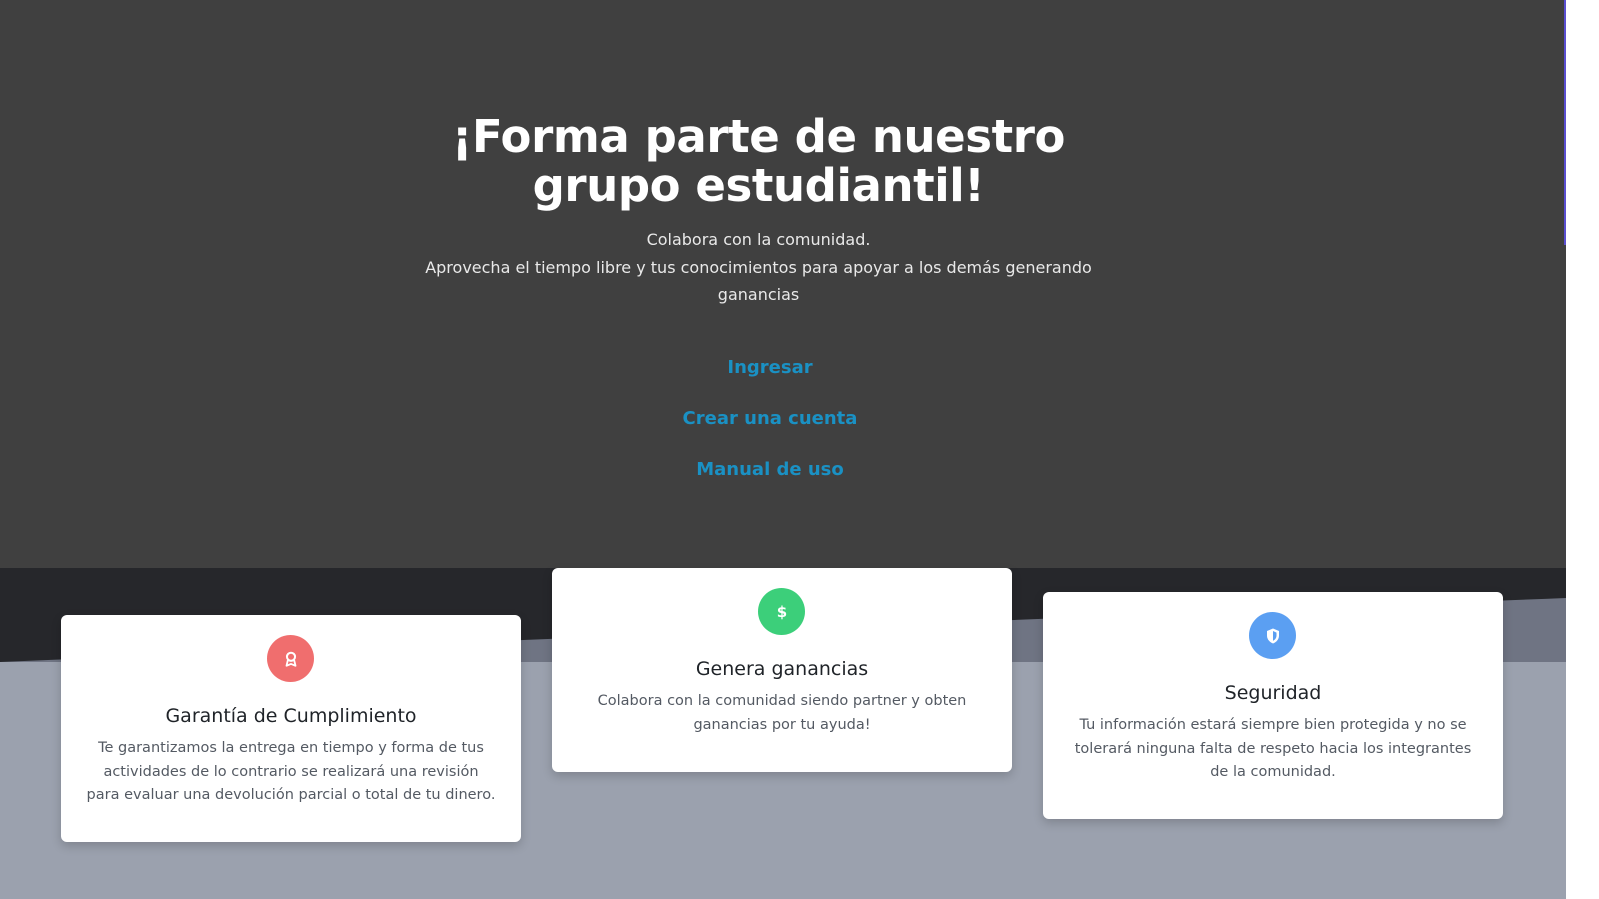  Describe the element at coordinates (1273, 693) in the screenshot. I see `feature-title: Seguridad` at that location.